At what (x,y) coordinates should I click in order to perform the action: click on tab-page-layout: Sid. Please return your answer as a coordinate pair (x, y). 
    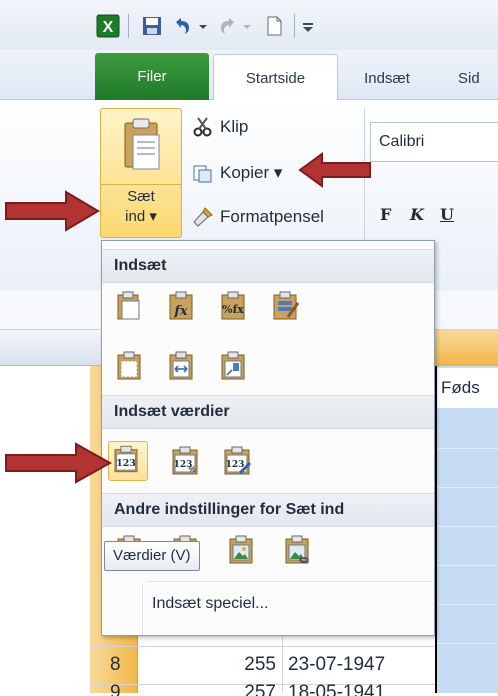
    Looking at the image, I should click on (478, 78).